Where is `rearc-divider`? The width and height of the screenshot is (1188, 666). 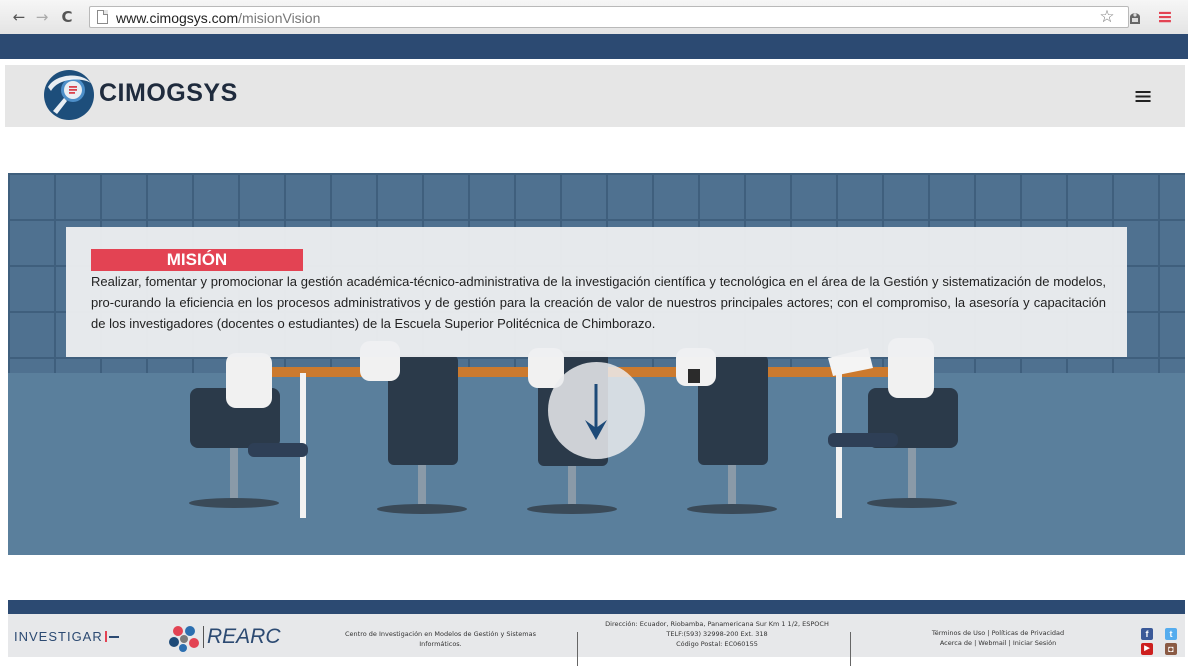 rearc-divider is located at coordinates (203, 637).